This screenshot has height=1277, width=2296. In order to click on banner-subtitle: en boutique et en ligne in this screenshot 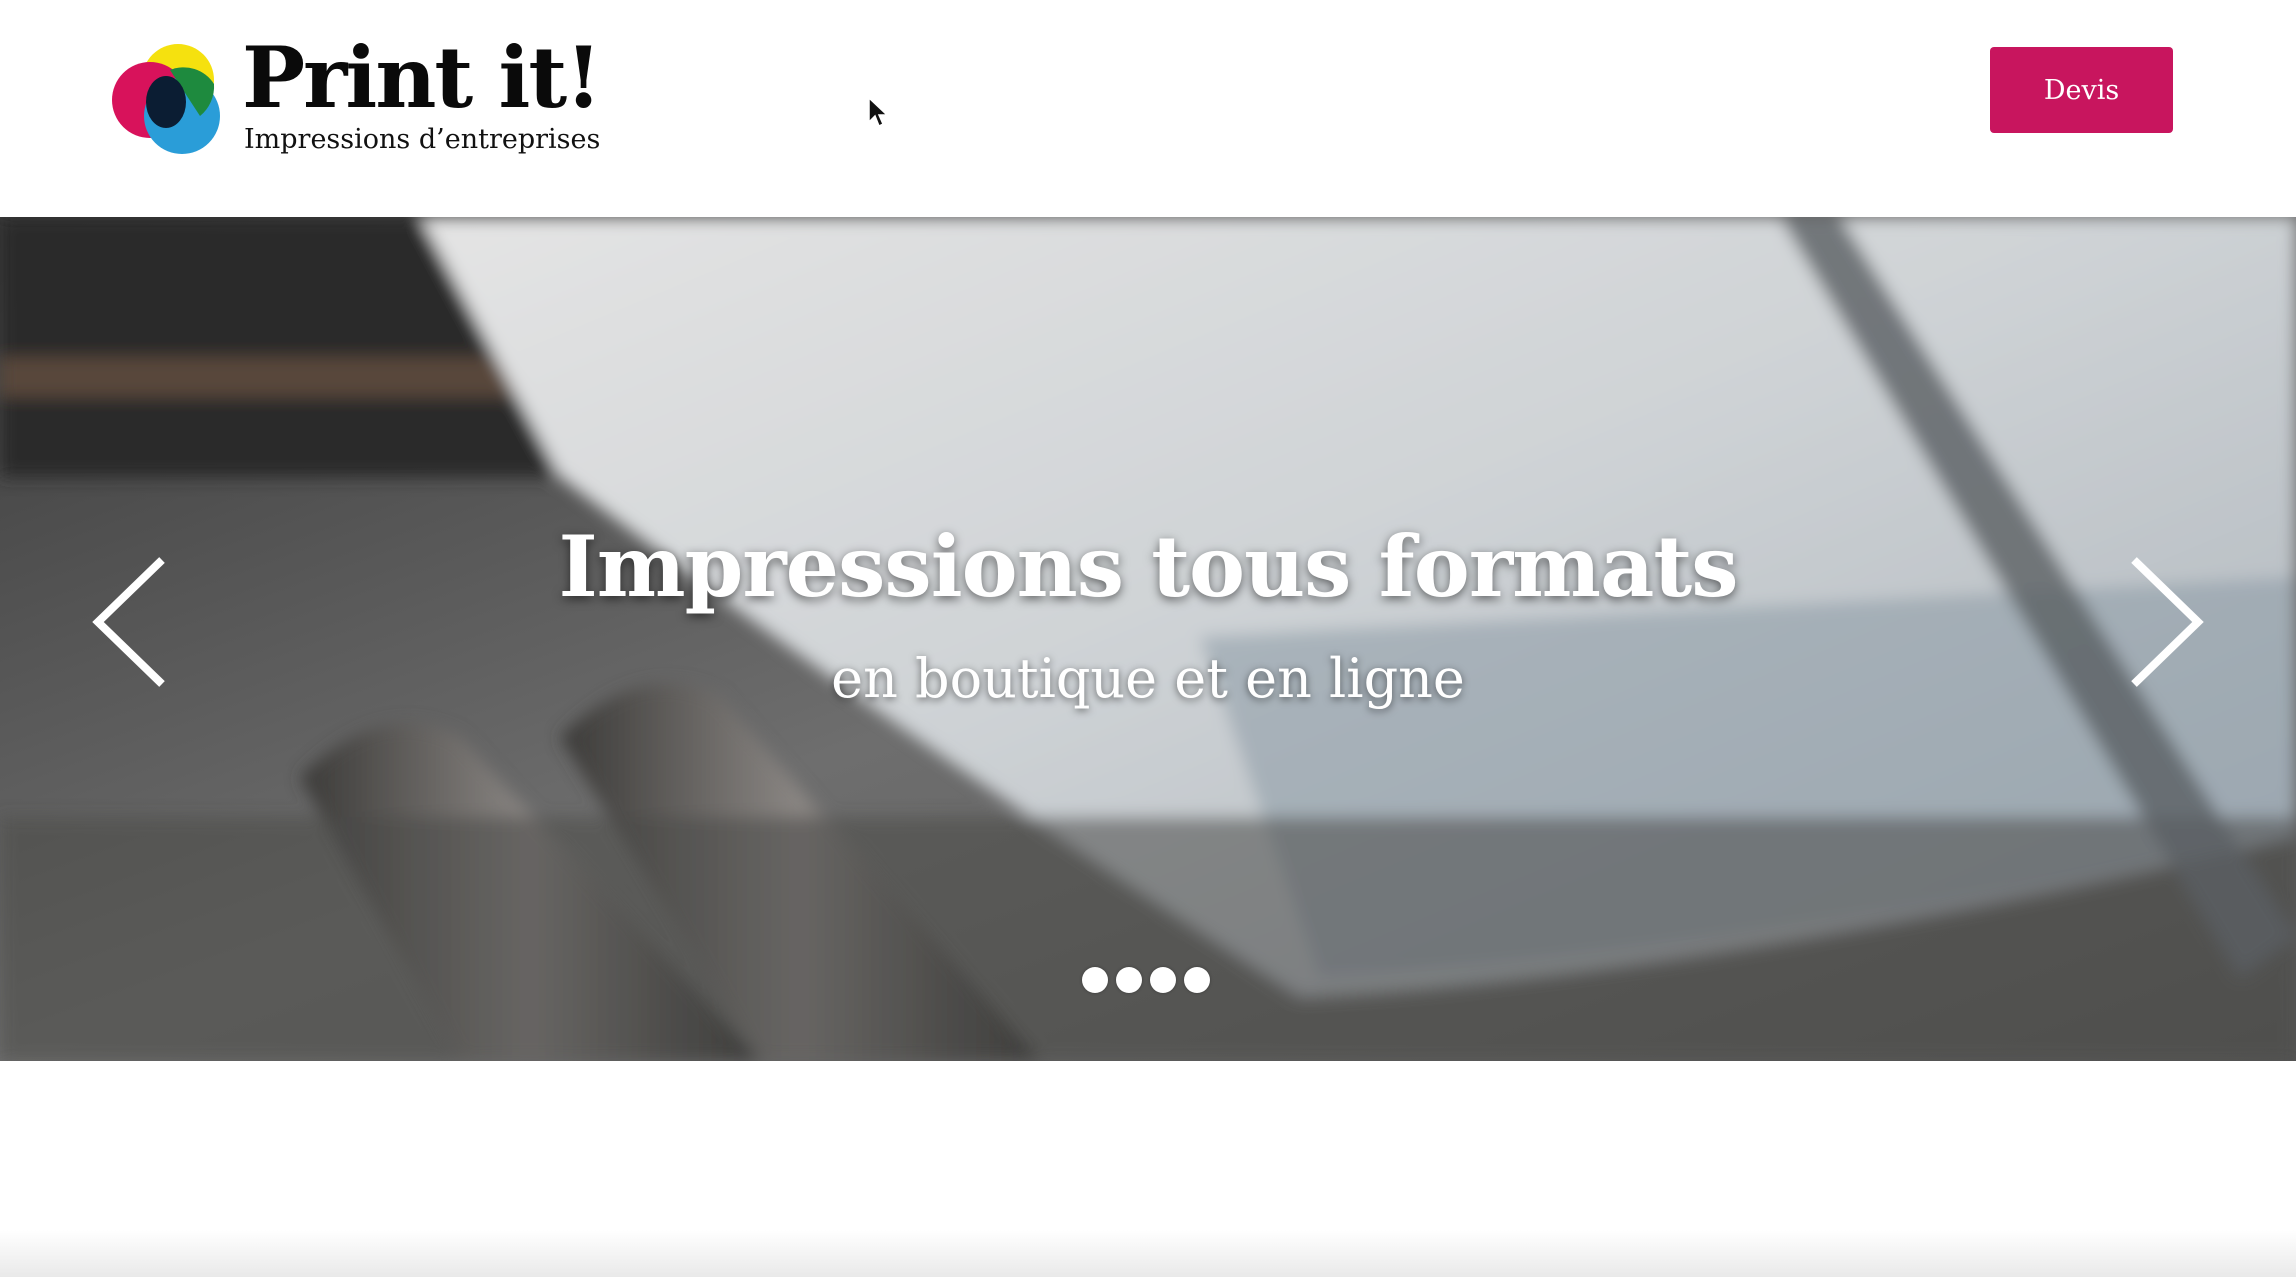, I will do `click(1148, 678)`.